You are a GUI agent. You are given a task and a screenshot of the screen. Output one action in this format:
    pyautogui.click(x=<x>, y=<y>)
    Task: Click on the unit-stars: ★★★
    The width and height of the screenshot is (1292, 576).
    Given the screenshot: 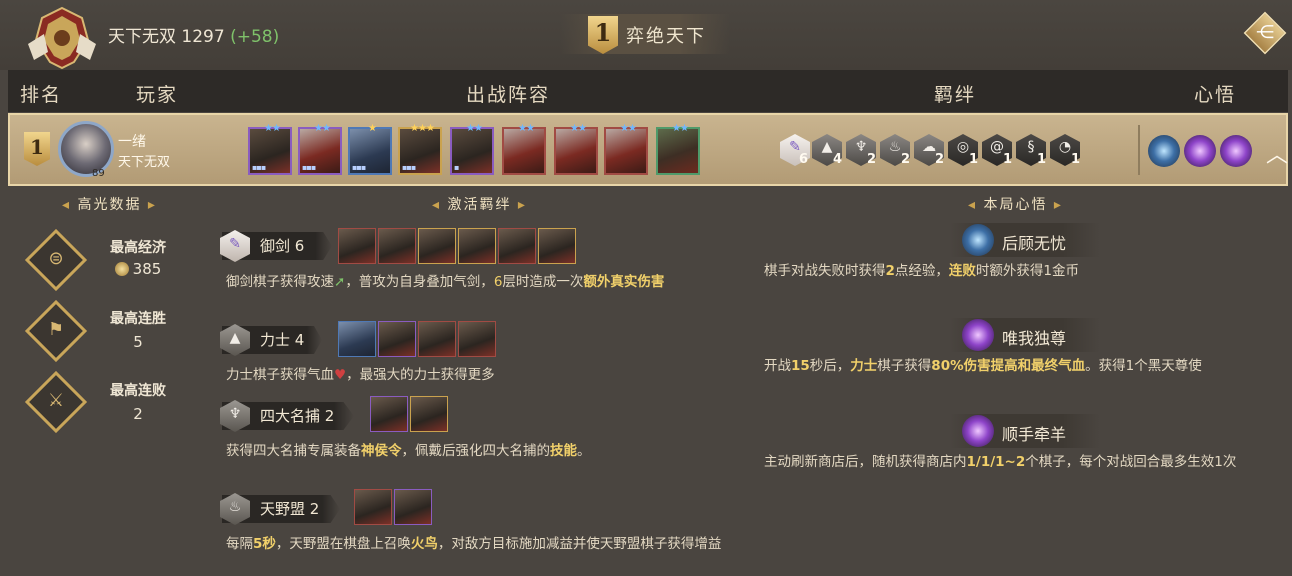 What is the action you would take?
    pyautogui.click(x=422, y=128)
    